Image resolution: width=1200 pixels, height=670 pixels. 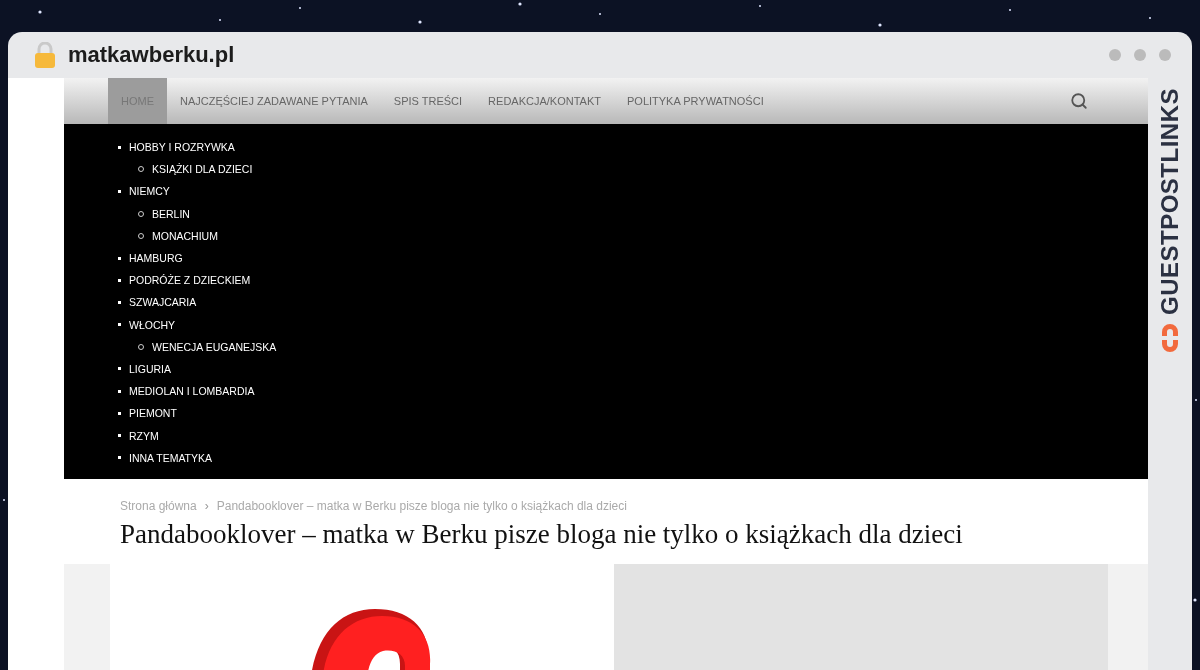 What do you see at coordinates (171, 213) in the screenshot?
I see `menu-link: BERLIN` at bounding box center [171, 213].